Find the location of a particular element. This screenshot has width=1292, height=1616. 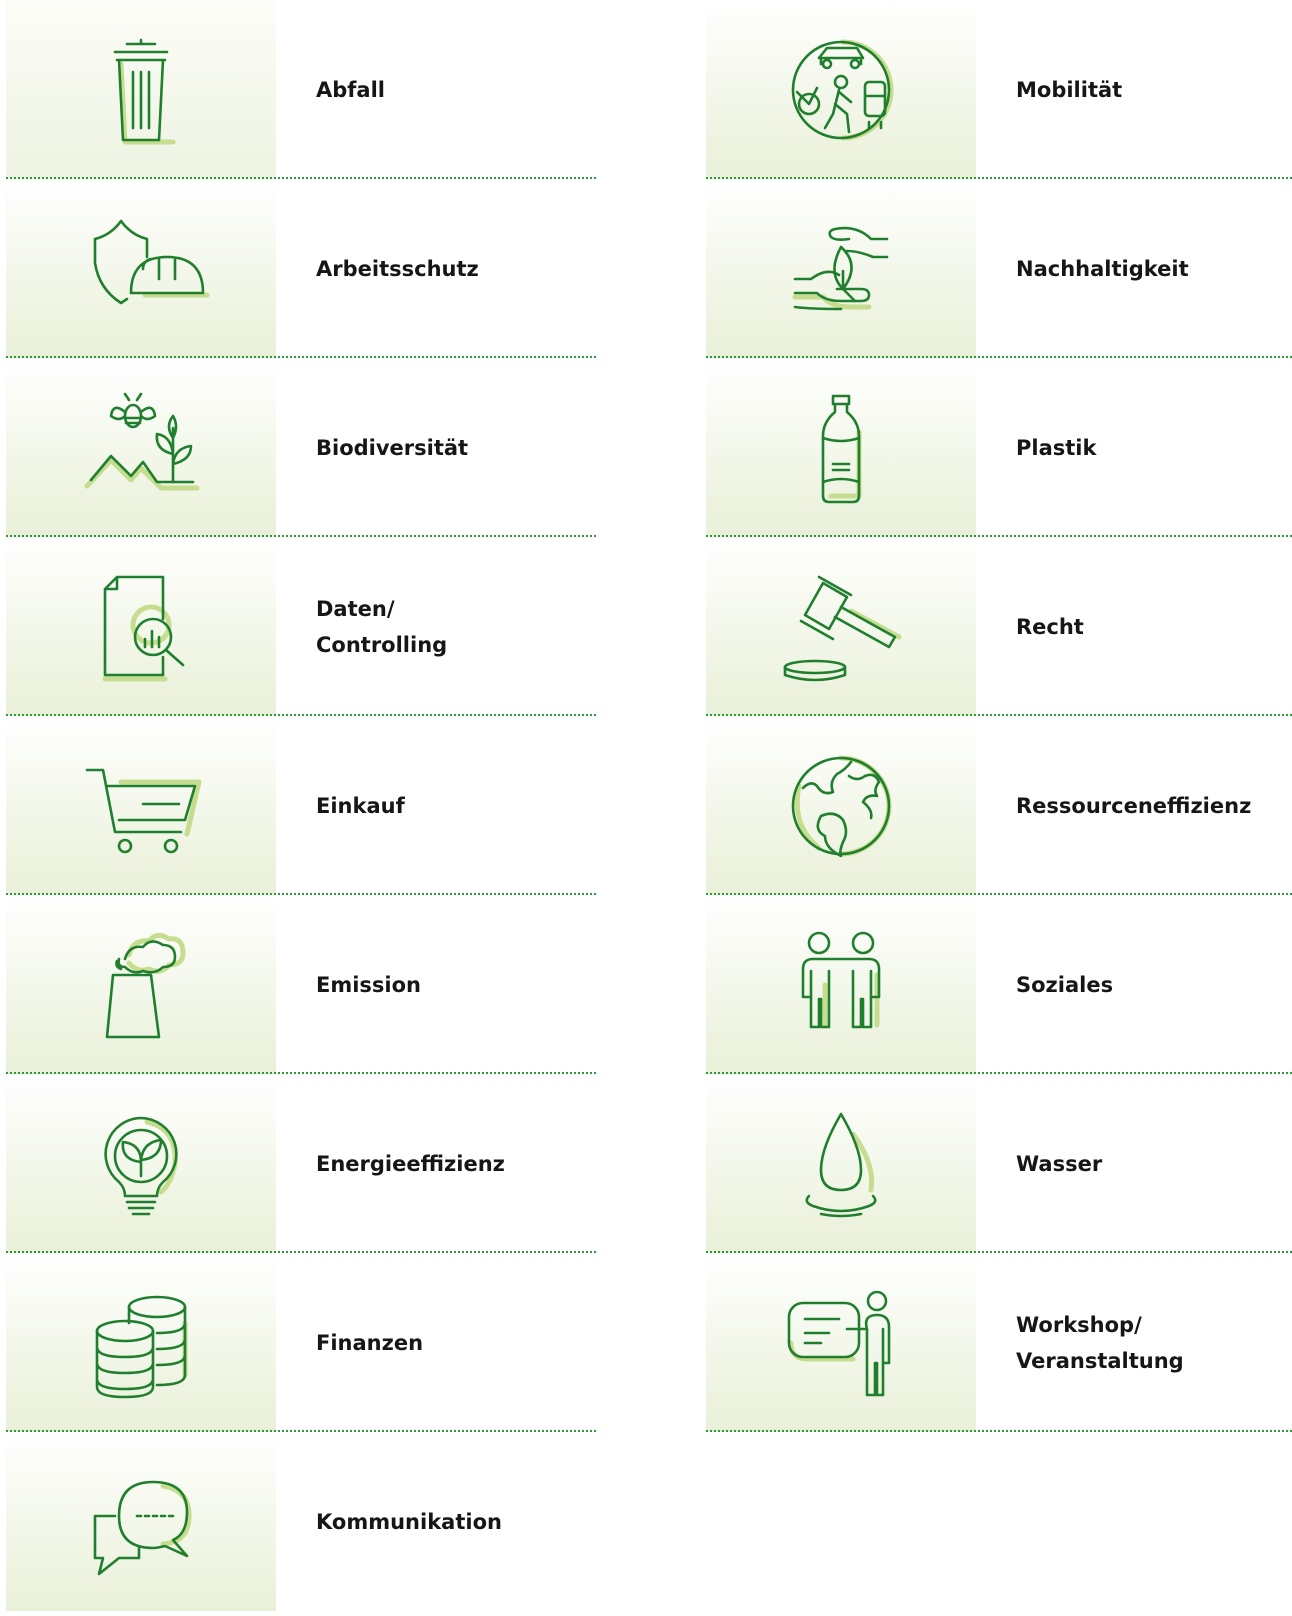

topic-label: Finanzen is located at coordinates (370, 1342).